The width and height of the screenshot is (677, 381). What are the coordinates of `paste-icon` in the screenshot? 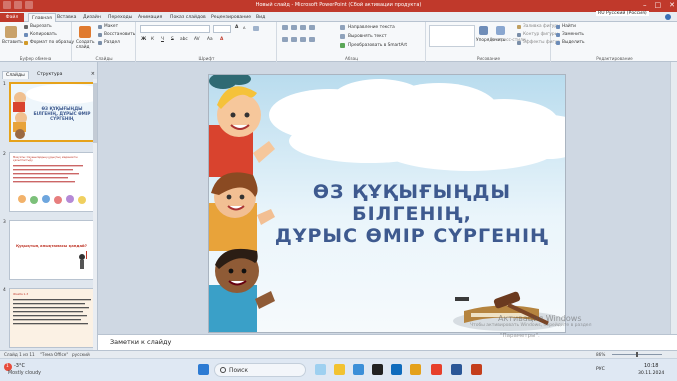 It's located at (11, 32).